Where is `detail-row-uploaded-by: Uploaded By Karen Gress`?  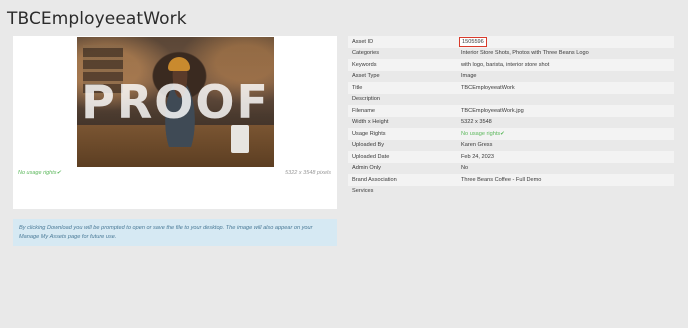 detail-row-uploaded-by: Uploaded By Karen Gress is located at coordinates (511, 145).